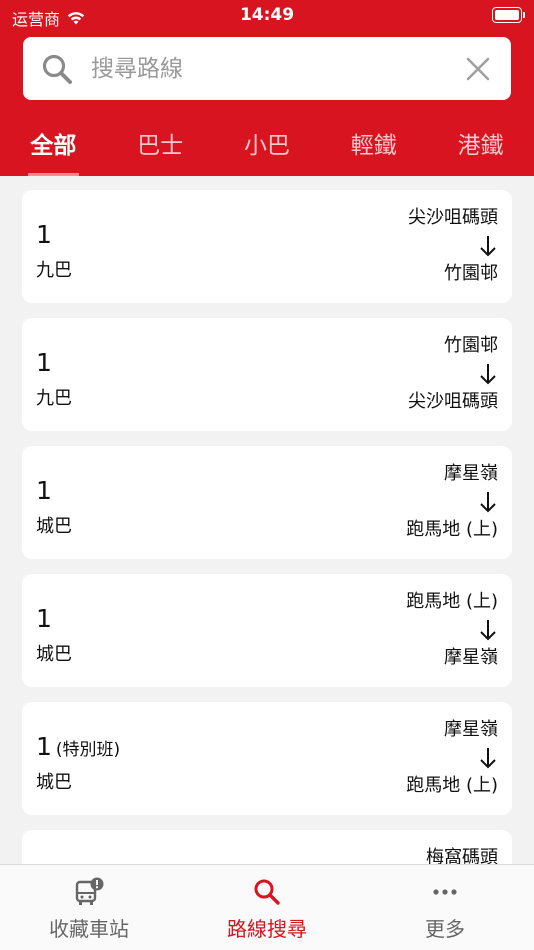 This screenshot has width=534, height=950. Describe the element at coordinates (453, 246) in the screenshot. I see `route-direction: 尖沙咀碼頭 竹園邨` at that location.